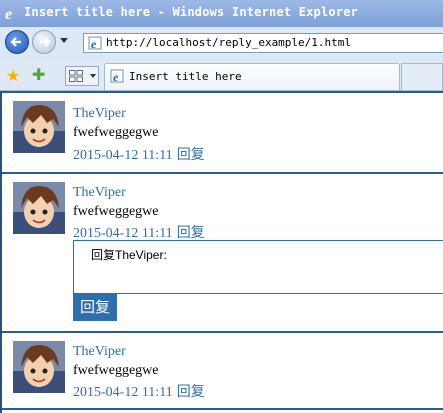 Image resolution: width=443 pixels, height=413 pixels. I want to click on reply-submit-button: 回复, so click(95, 307).